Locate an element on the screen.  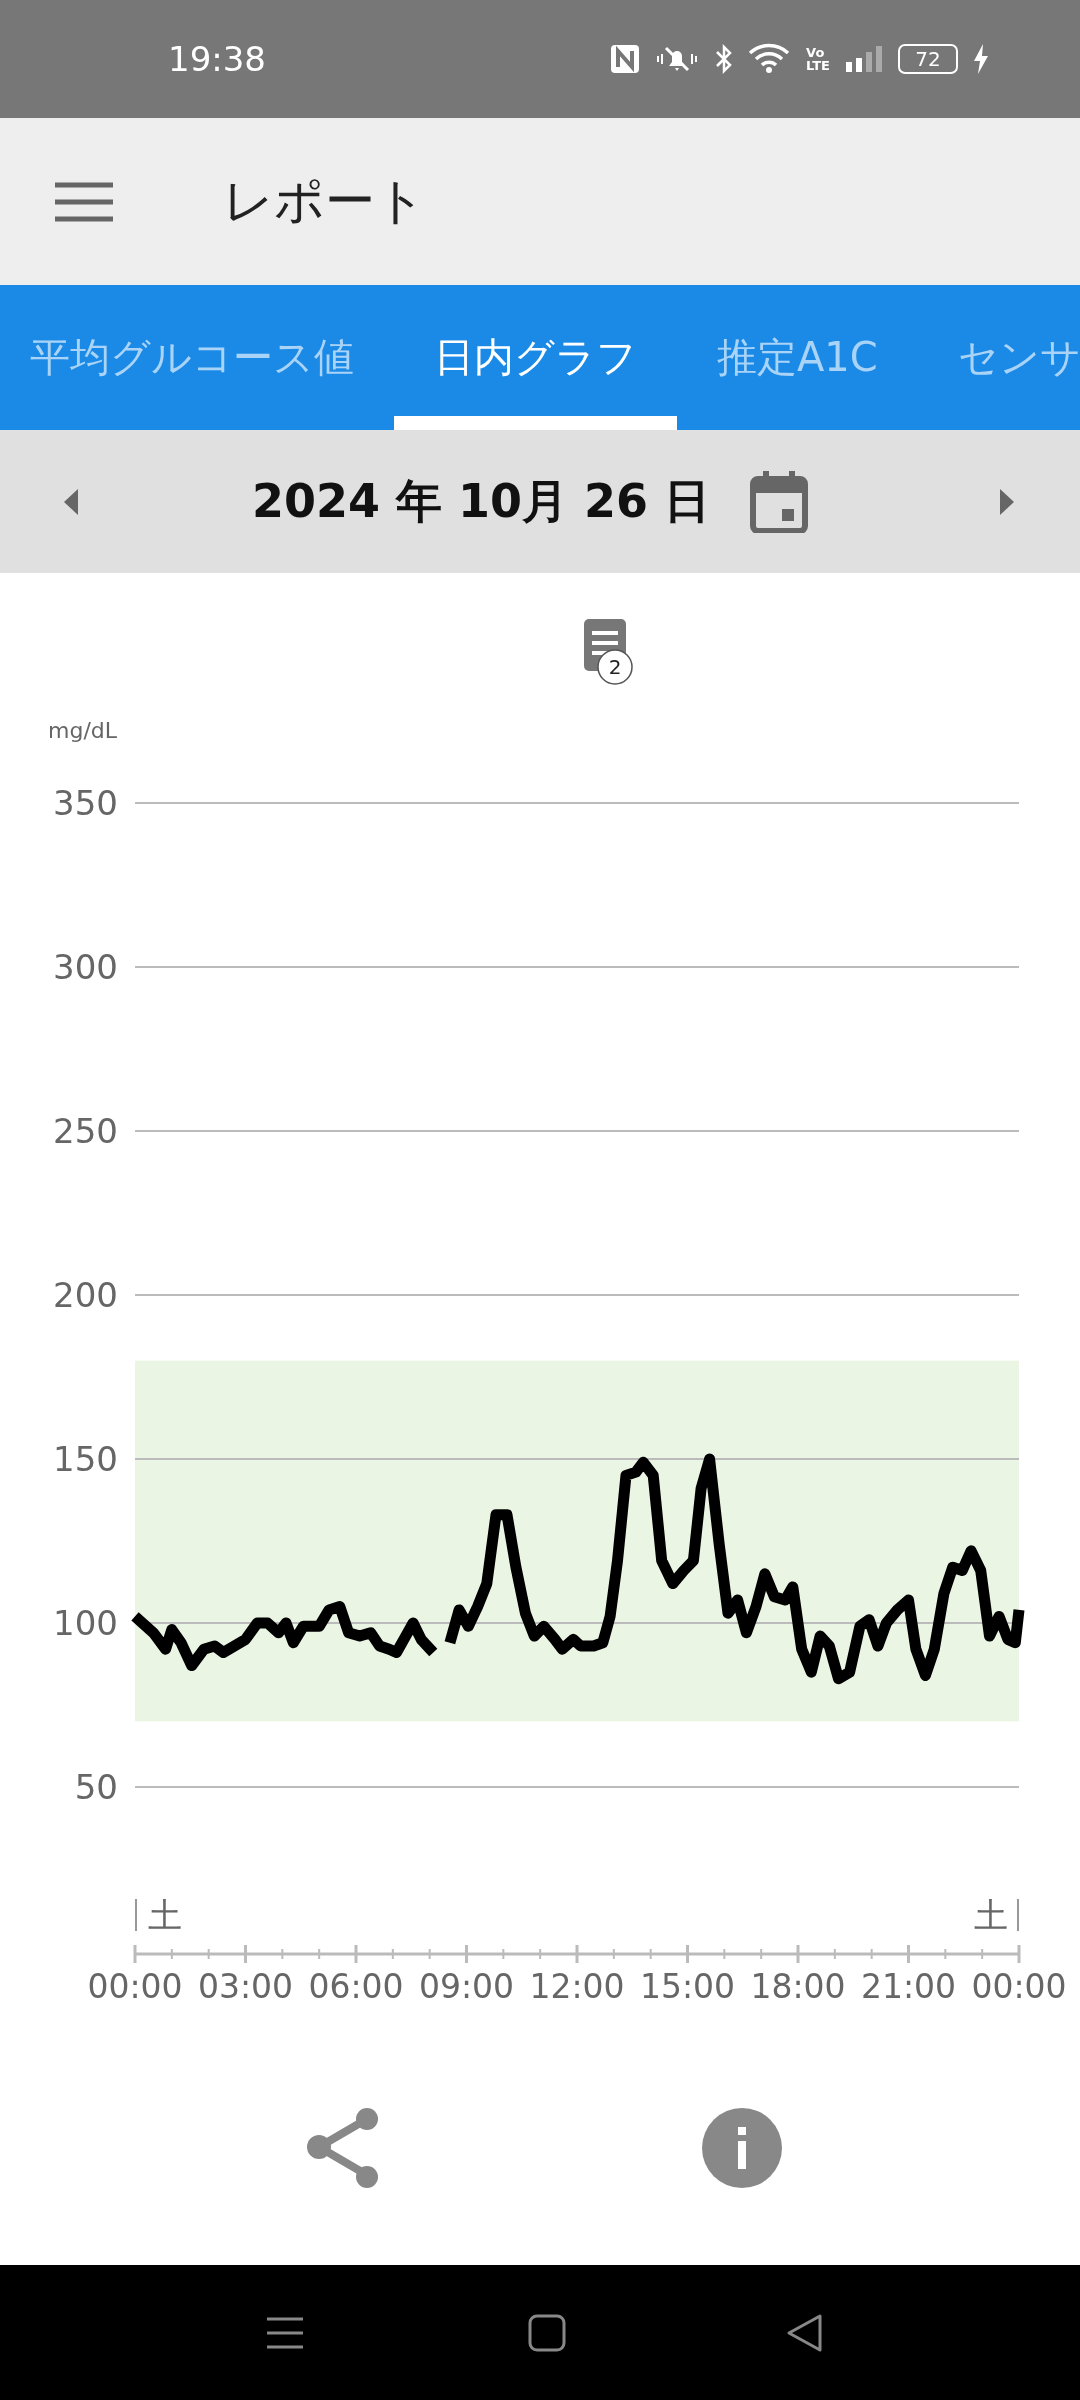
x-tick-label: 09:00 is located at coordinates (466, 1986).